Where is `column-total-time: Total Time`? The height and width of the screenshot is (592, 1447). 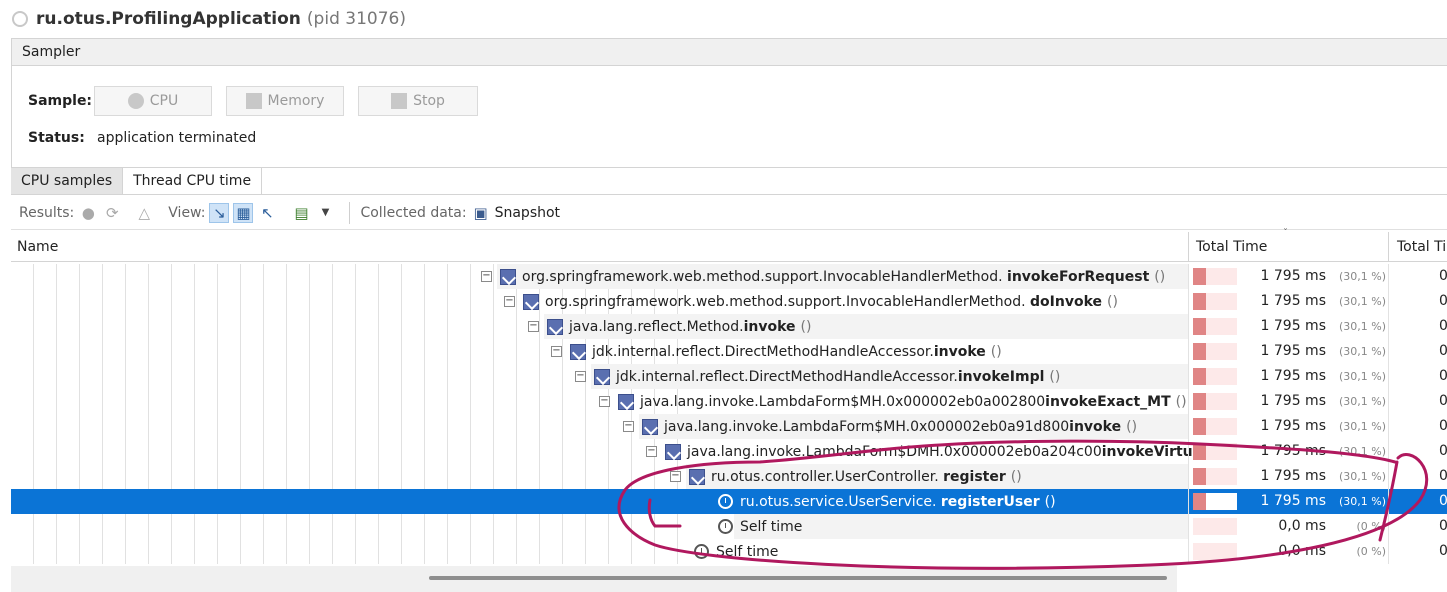
column-total-time: Total Time is located at coordinates (1288, 247).